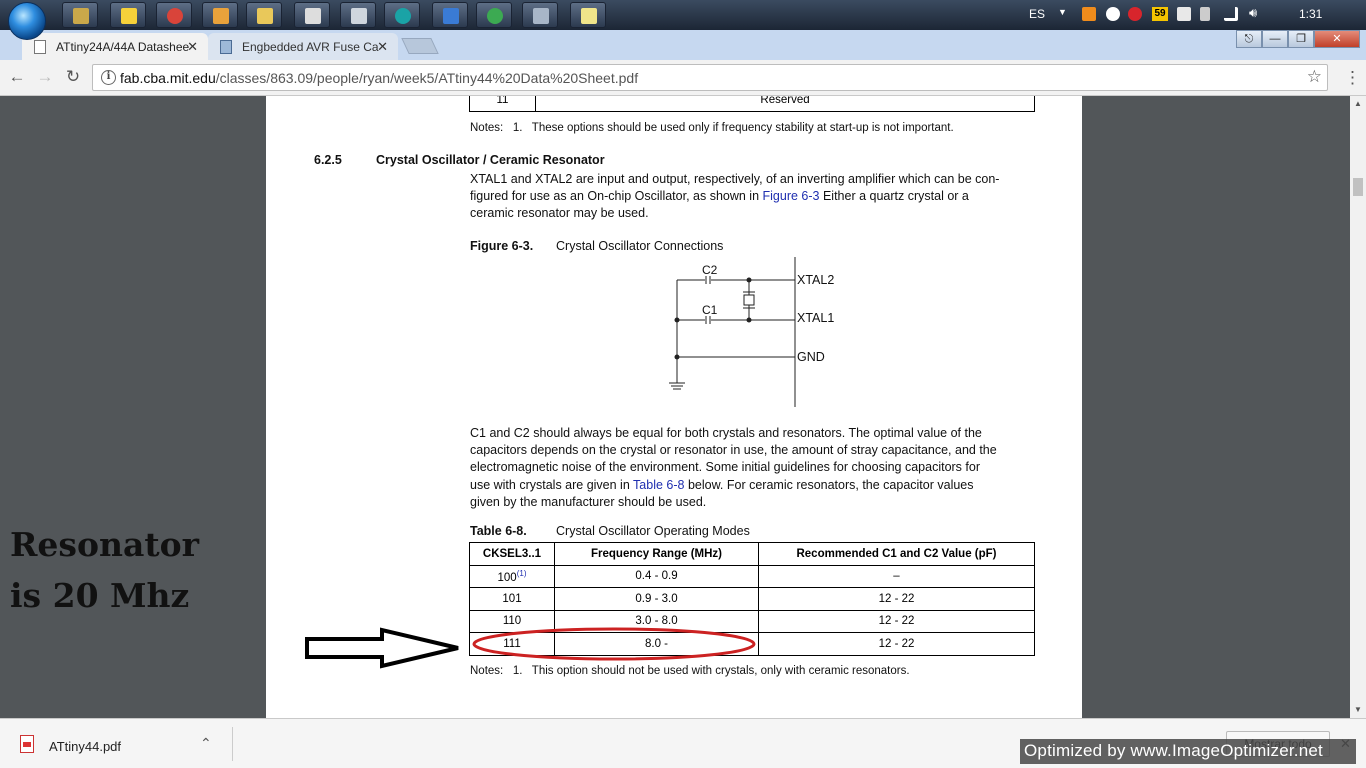  Describe the element at coordinates (1314, 77) in the screenshot. I see `bookmark-star-icon: ☆` at that location.